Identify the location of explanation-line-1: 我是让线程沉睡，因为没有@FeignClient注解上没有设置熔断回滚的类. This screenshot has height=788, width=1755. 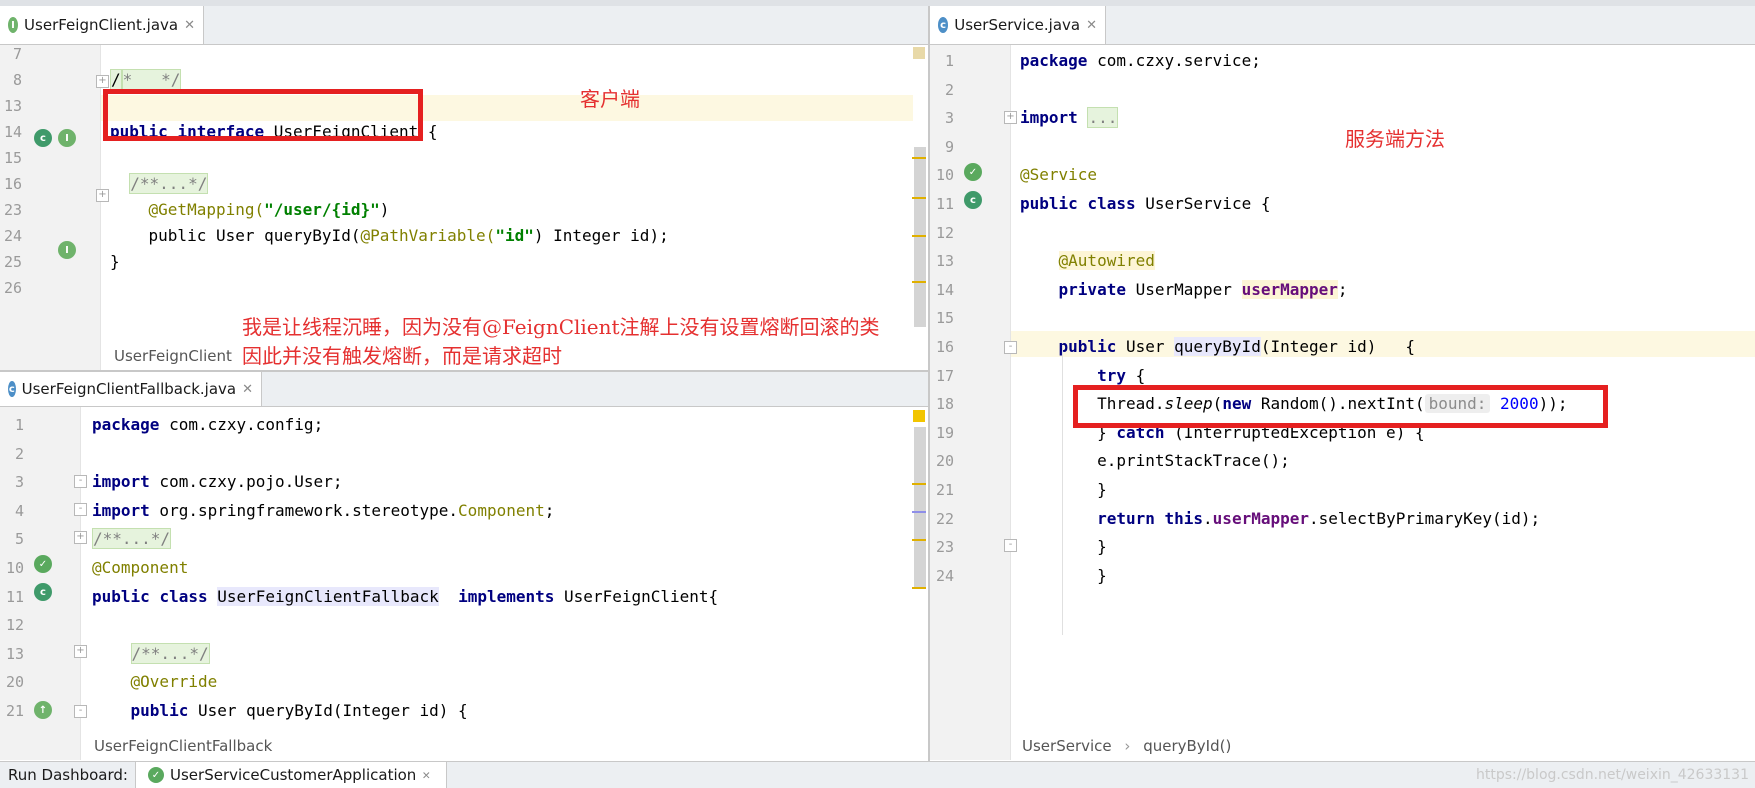
(561, 327).